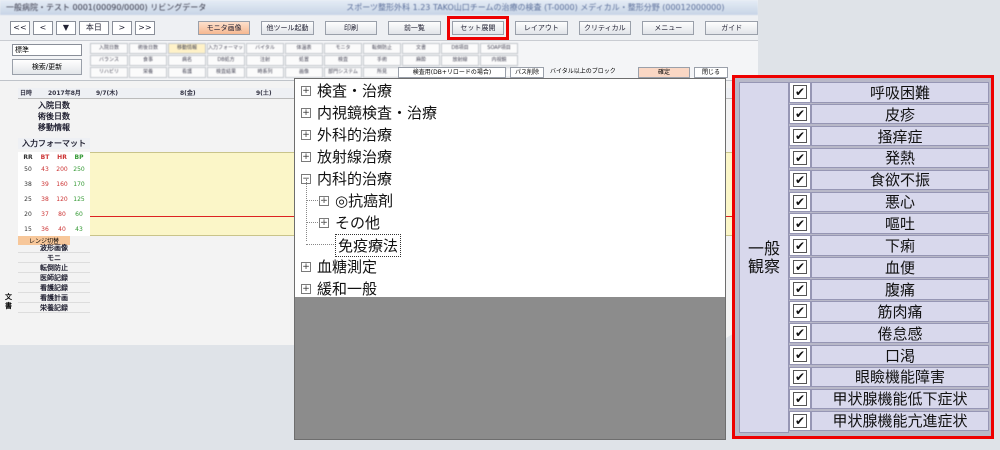 The width and height of the screenshot is (1000, 450). What do you see at coordinates (287, 27) in the screenshot?
I see `other-tool-button: 他ツール起動` at bounding box center [287, 27].